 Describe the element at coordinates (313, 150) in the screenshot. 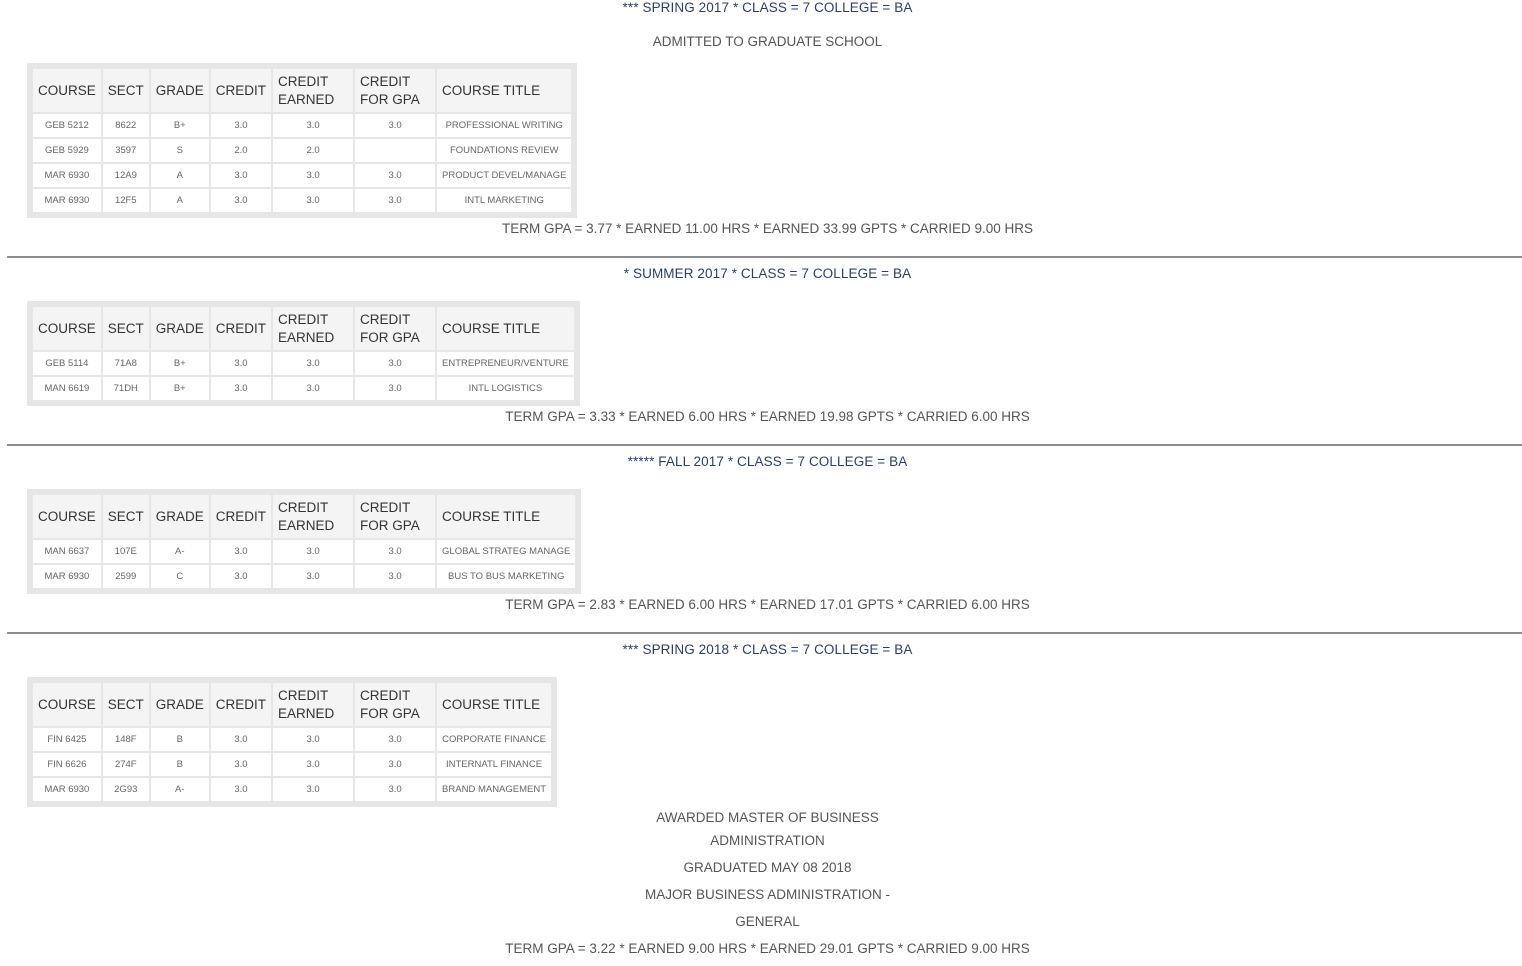

I see `cell-credit-earned: 2.0` at that location.